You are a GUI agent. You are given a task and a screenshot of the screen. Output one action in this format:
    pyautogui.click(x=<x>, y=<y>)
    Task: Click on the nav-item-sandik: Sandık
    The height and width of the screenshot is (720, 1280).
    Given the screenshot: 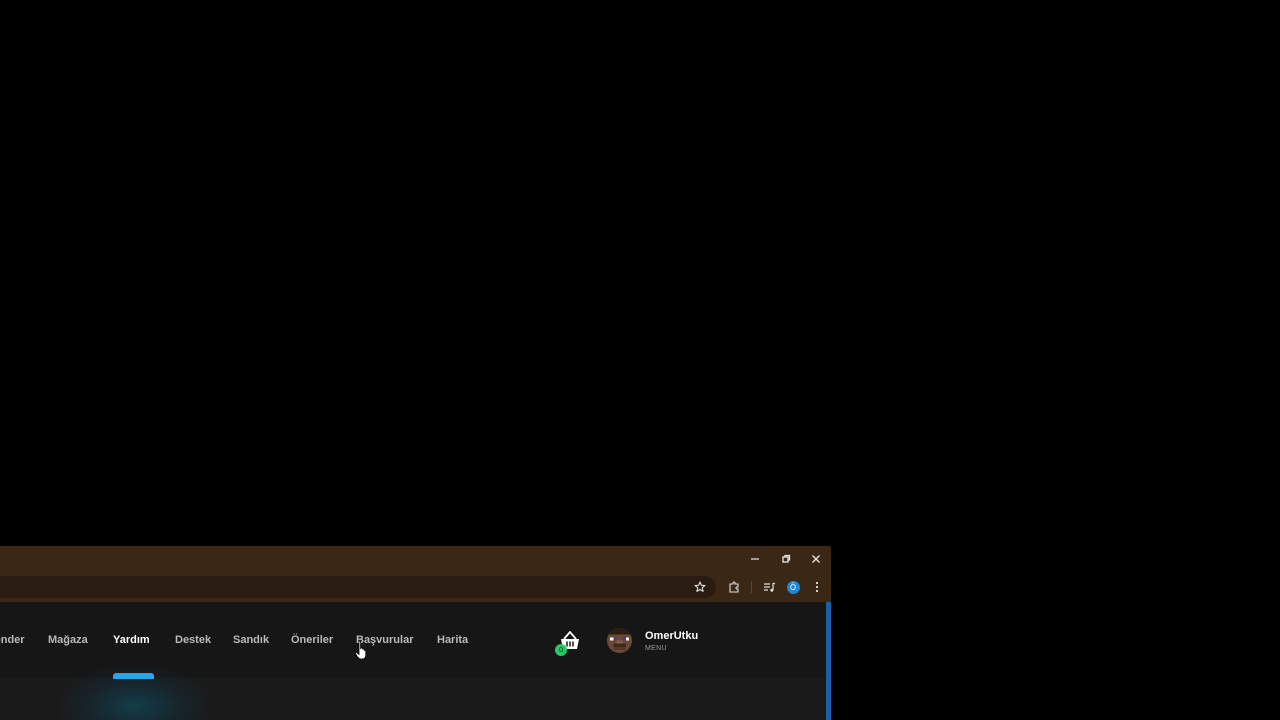 What is the action you would take?
    pyautogui.click(x=251, y=640)
    